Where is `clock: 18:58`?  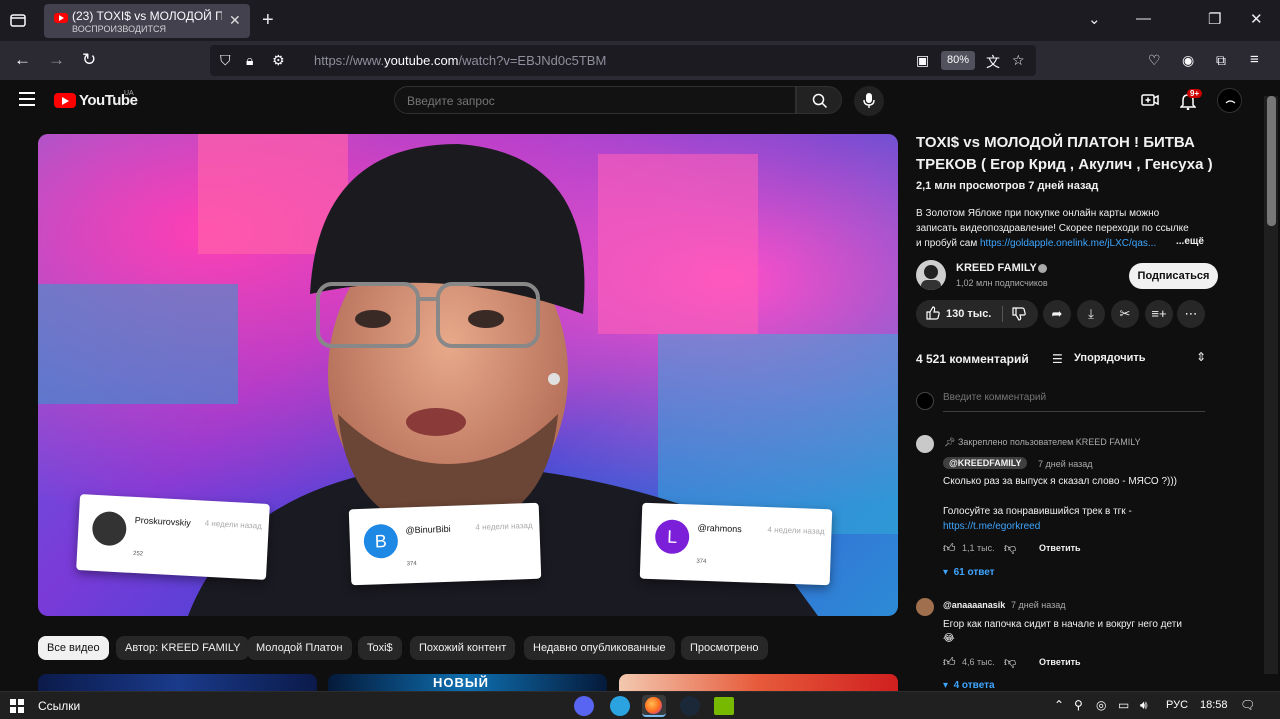
clock: 18:58 is located at coordinates (1214, 705).